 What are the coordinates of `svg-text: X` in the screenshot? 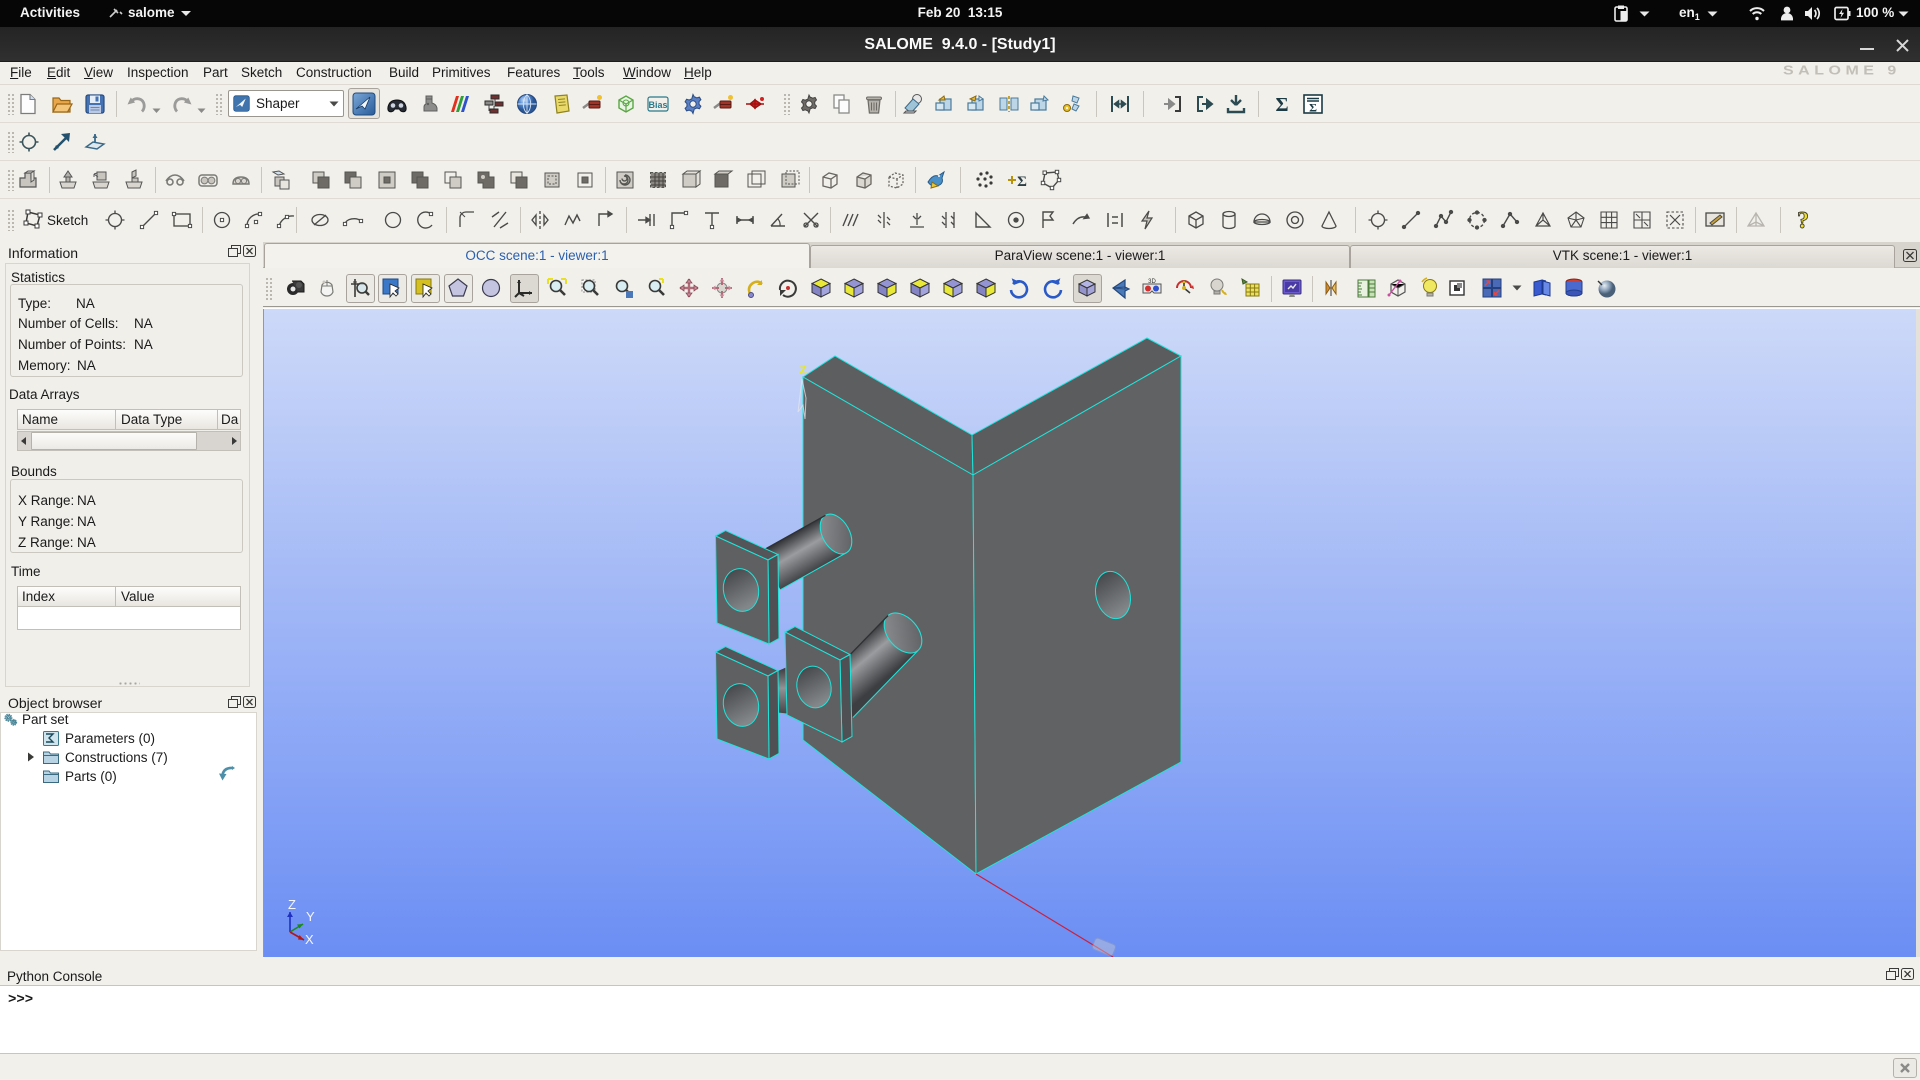 It's located at (309, 939).